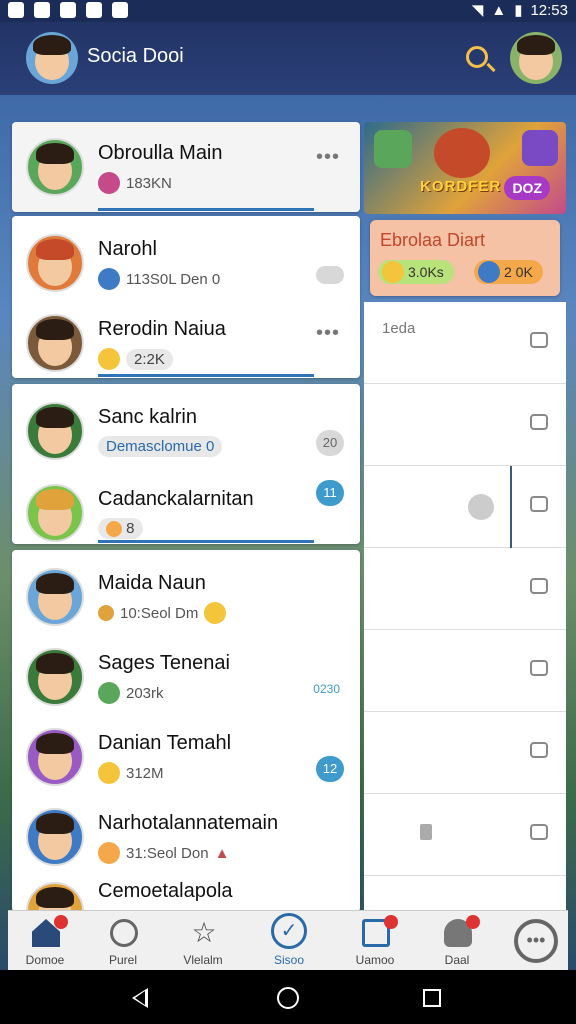 The height and width of the screenshot is (1024, 576). What do you see at coordinates (457, 941) in the screenshot?
I see `nav-profile: Daal` at bounding box center [457, 941].